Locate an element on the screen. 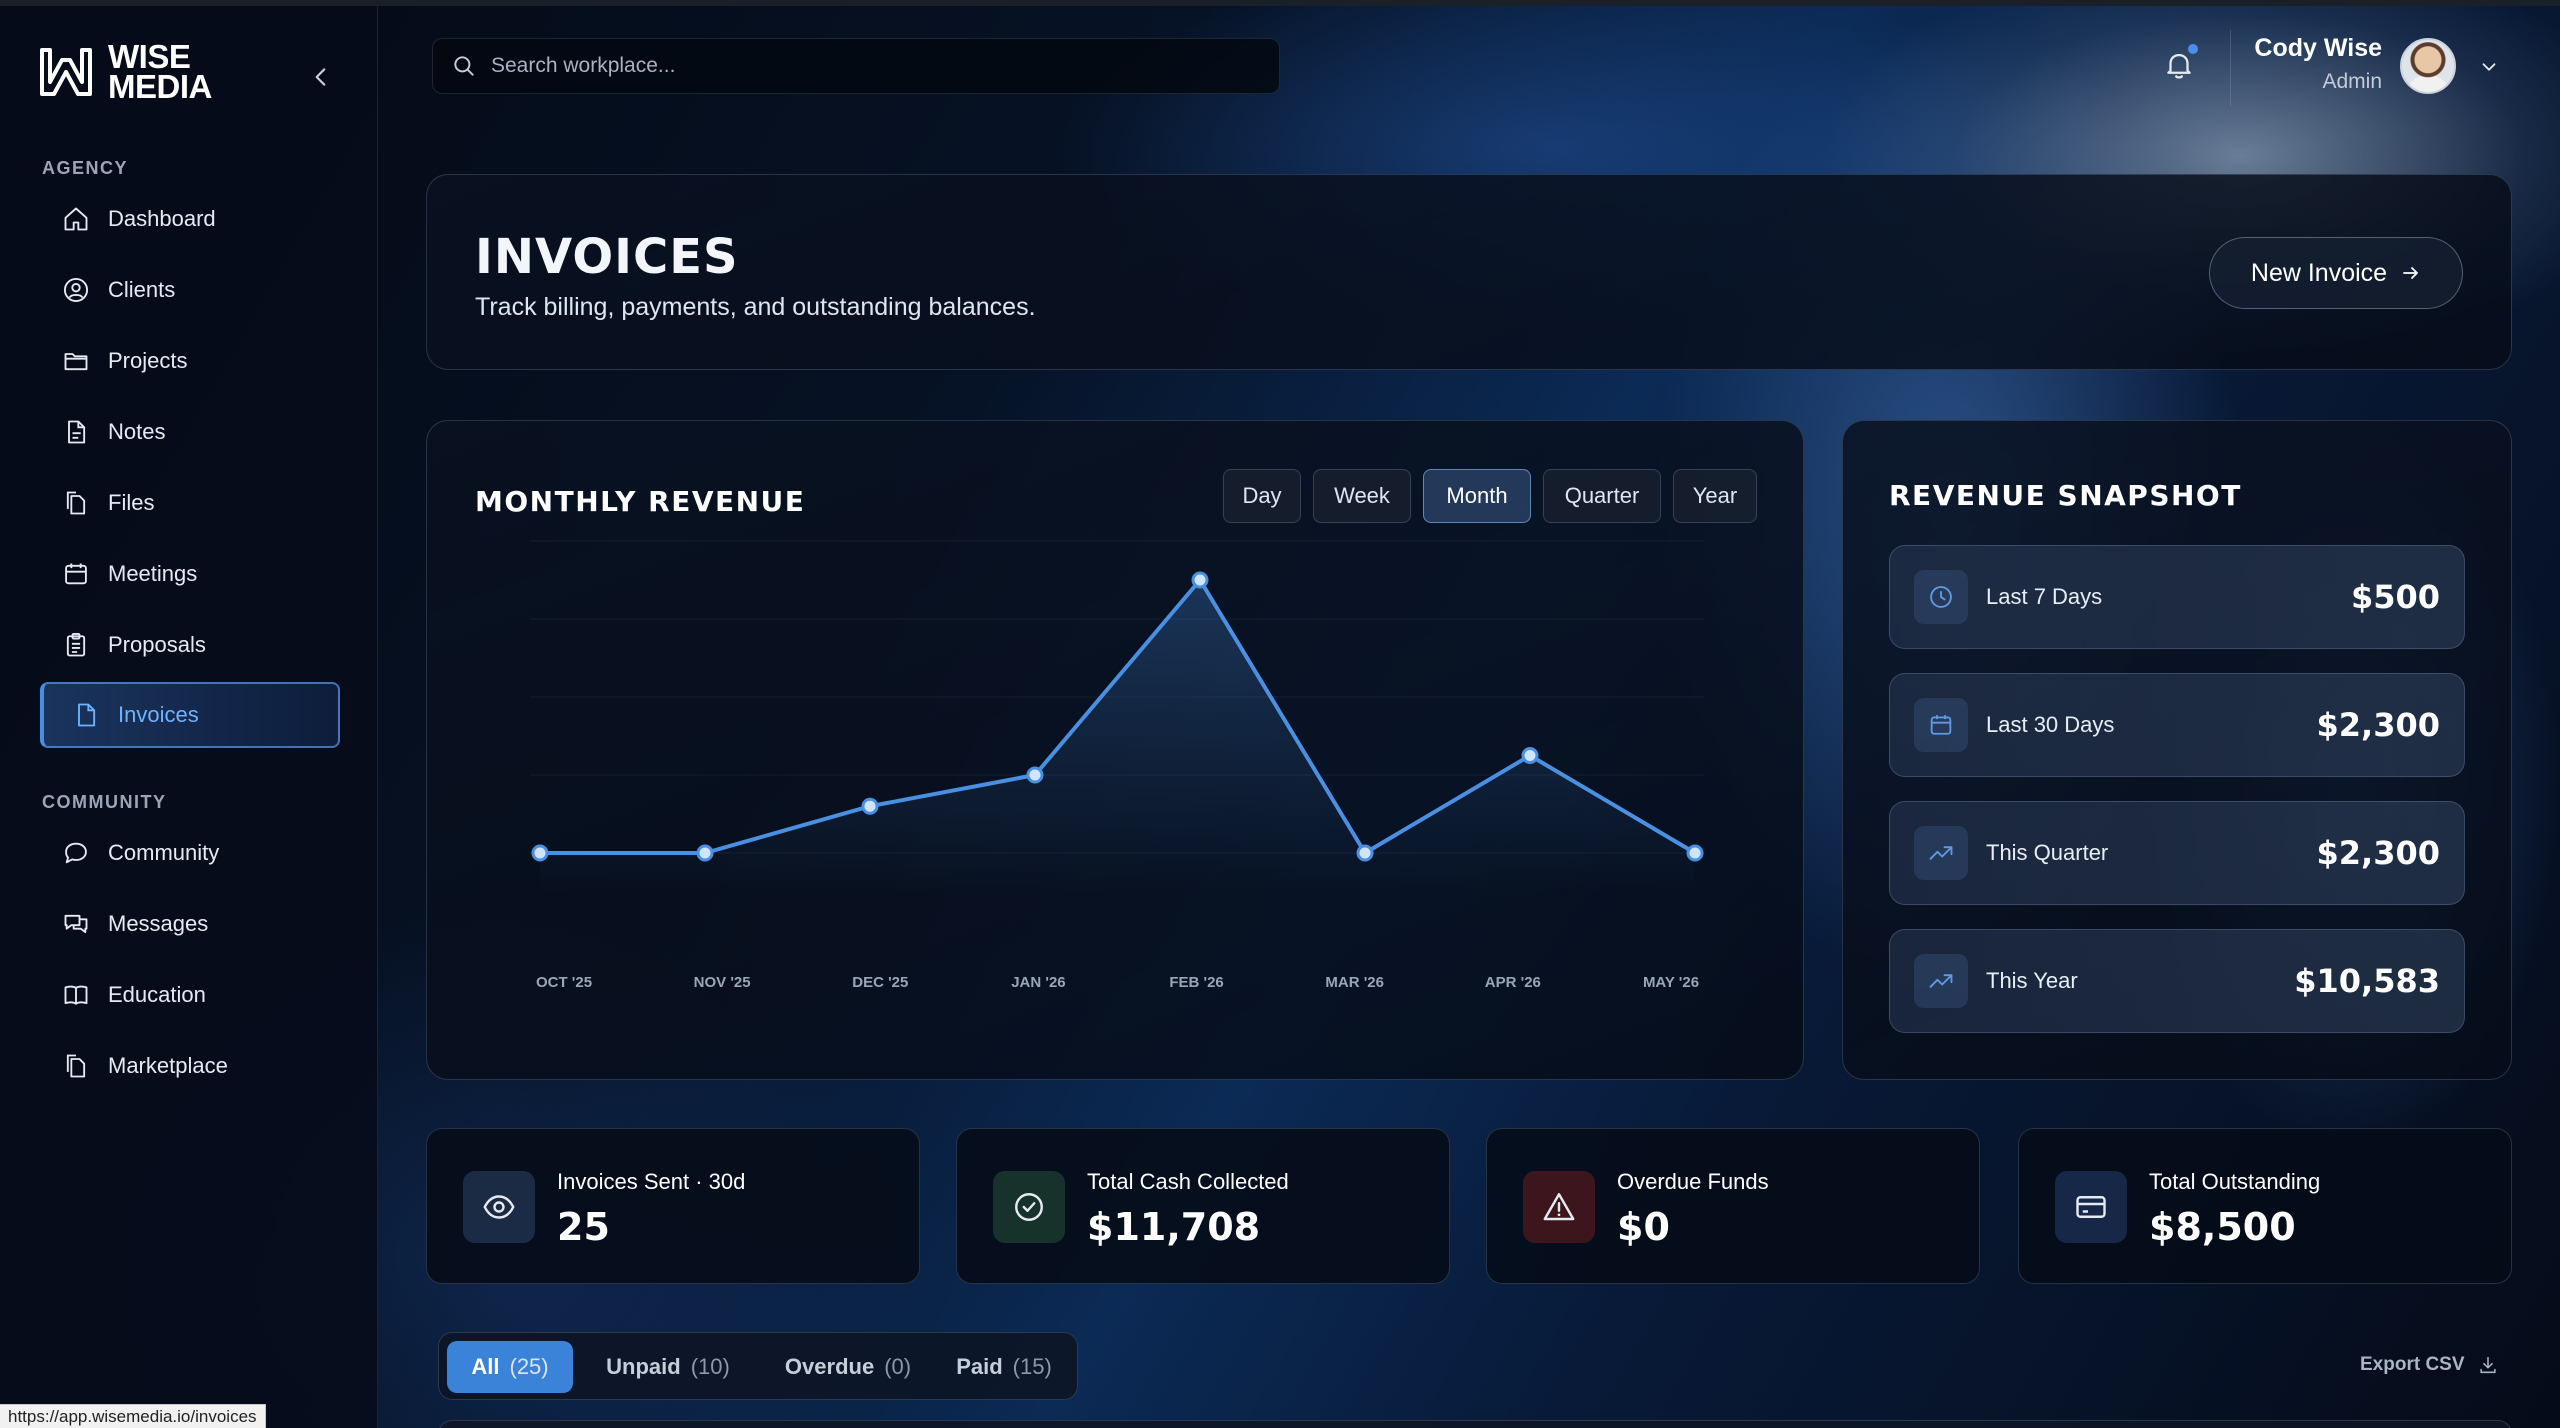 The width and height of the screenshot is (2560, 1428). credit-card-icon is located at coordinates (2091, 1207).